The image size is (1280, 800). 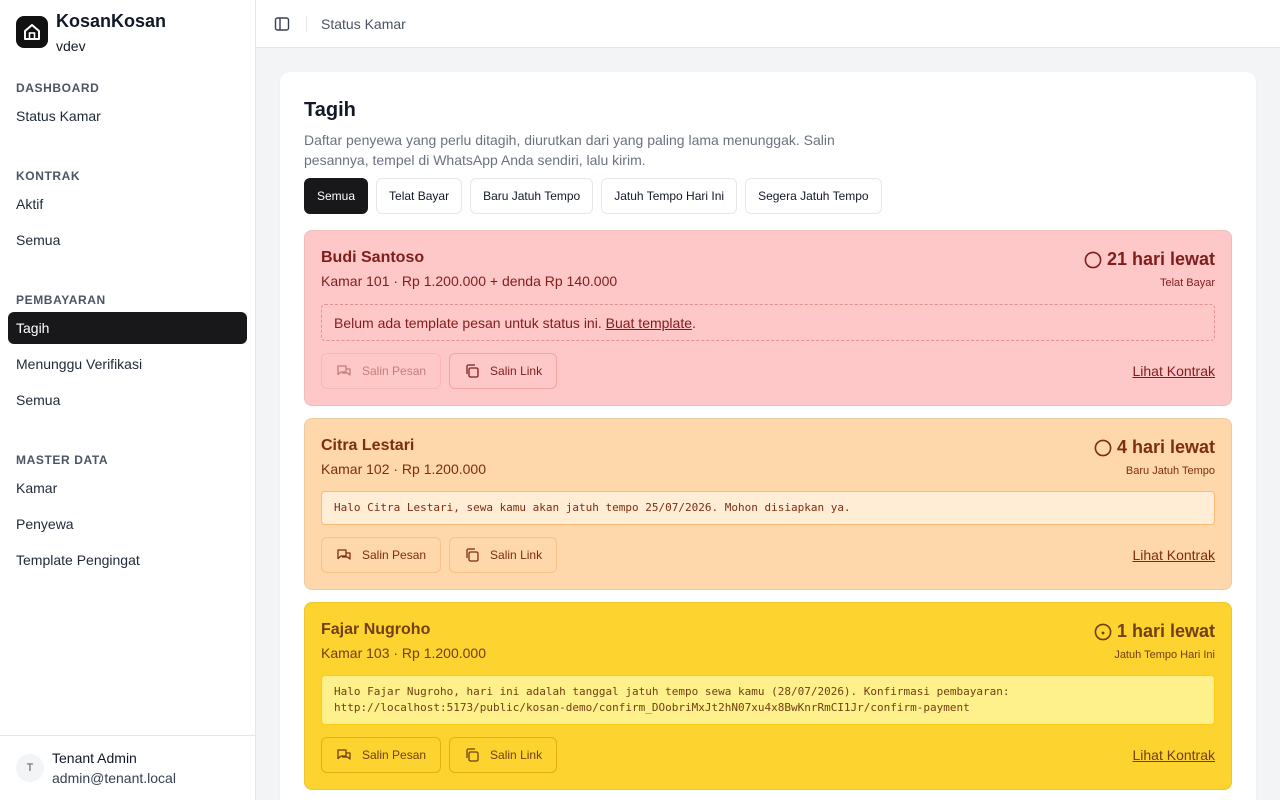 What do you see at coordinates (127, 204) in the screenshot?
I see `sidebar-item-kontrak-aktif: Aktif` at bounding box center [127, 204].